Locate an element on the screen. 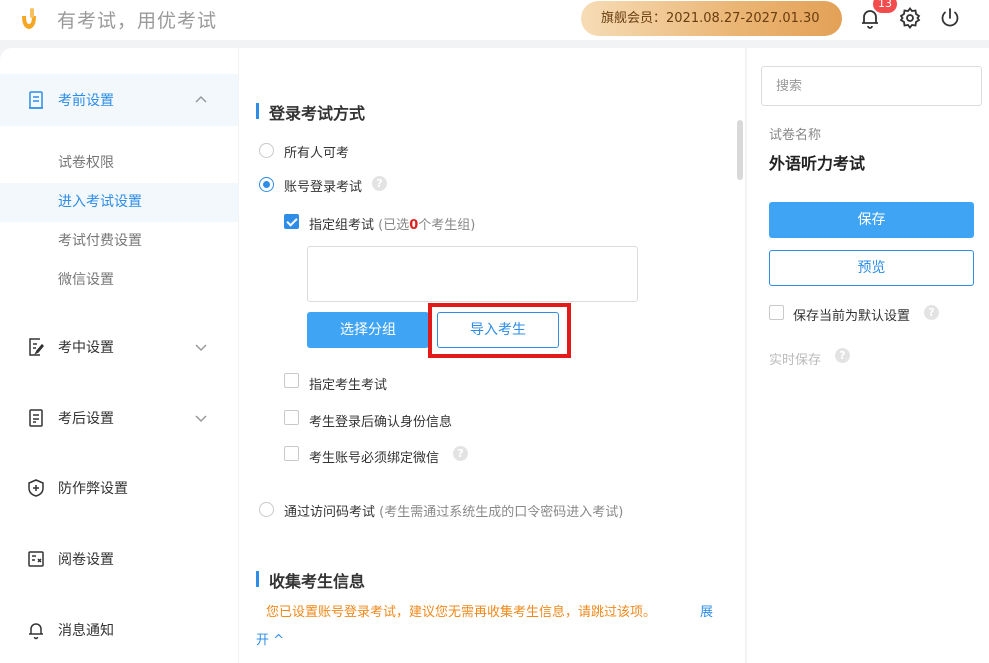 Image resolution: width=989 pixels, height=663 pixels. selected-group-count: 0 is located at coordinates (414, 225).